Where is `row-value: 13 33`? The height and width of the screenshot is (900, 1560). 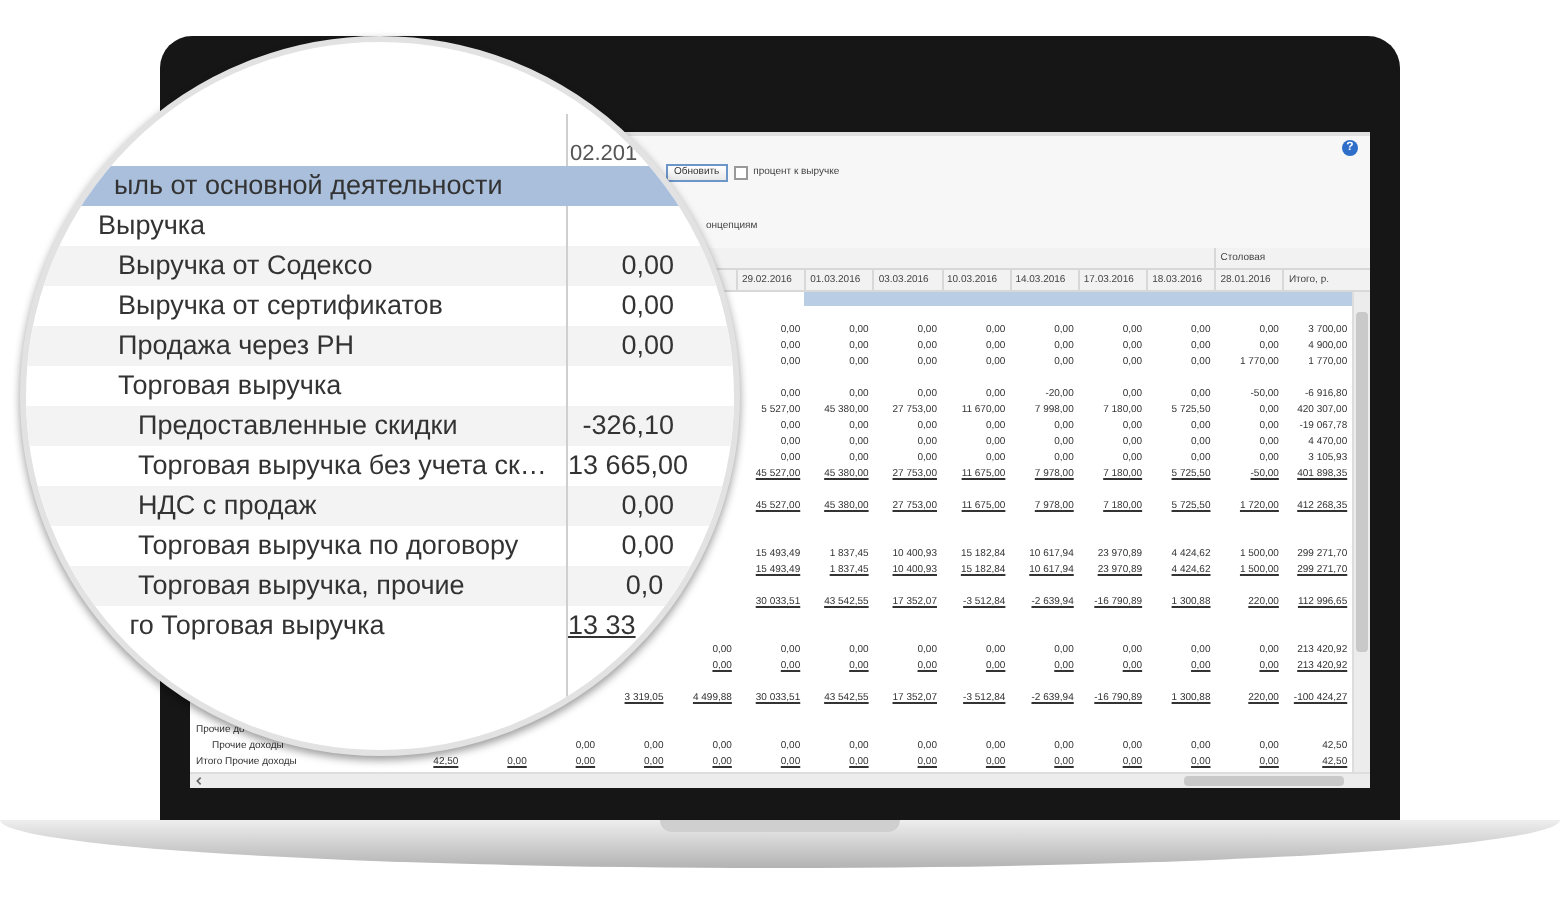 row-value: 13 33 is located at coordinates (650, 626).